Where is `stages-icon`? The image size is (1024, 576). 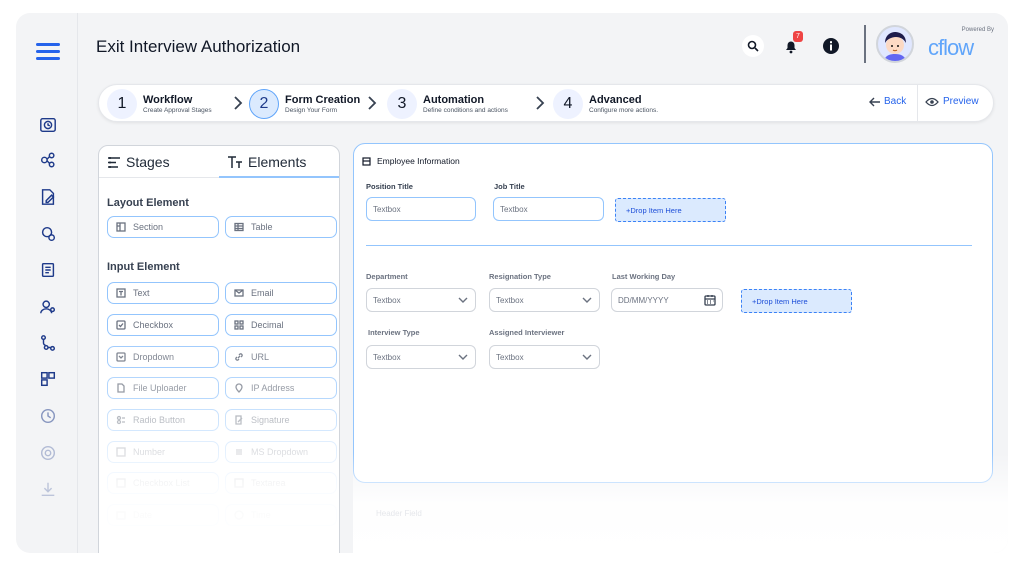
stages-icon is located at coordinates (114, 162).